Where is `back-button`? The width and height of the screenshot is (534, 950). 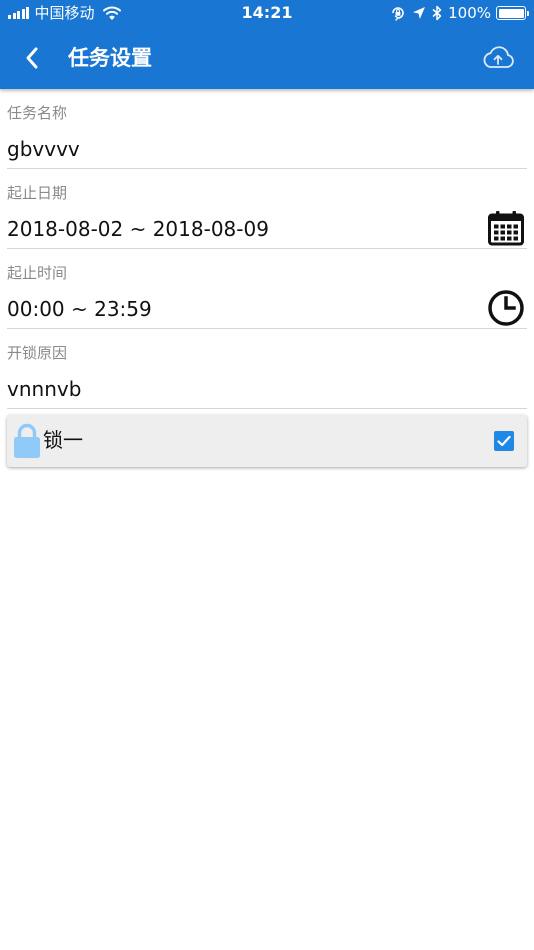
back-button is located at coordinates (32, 58).